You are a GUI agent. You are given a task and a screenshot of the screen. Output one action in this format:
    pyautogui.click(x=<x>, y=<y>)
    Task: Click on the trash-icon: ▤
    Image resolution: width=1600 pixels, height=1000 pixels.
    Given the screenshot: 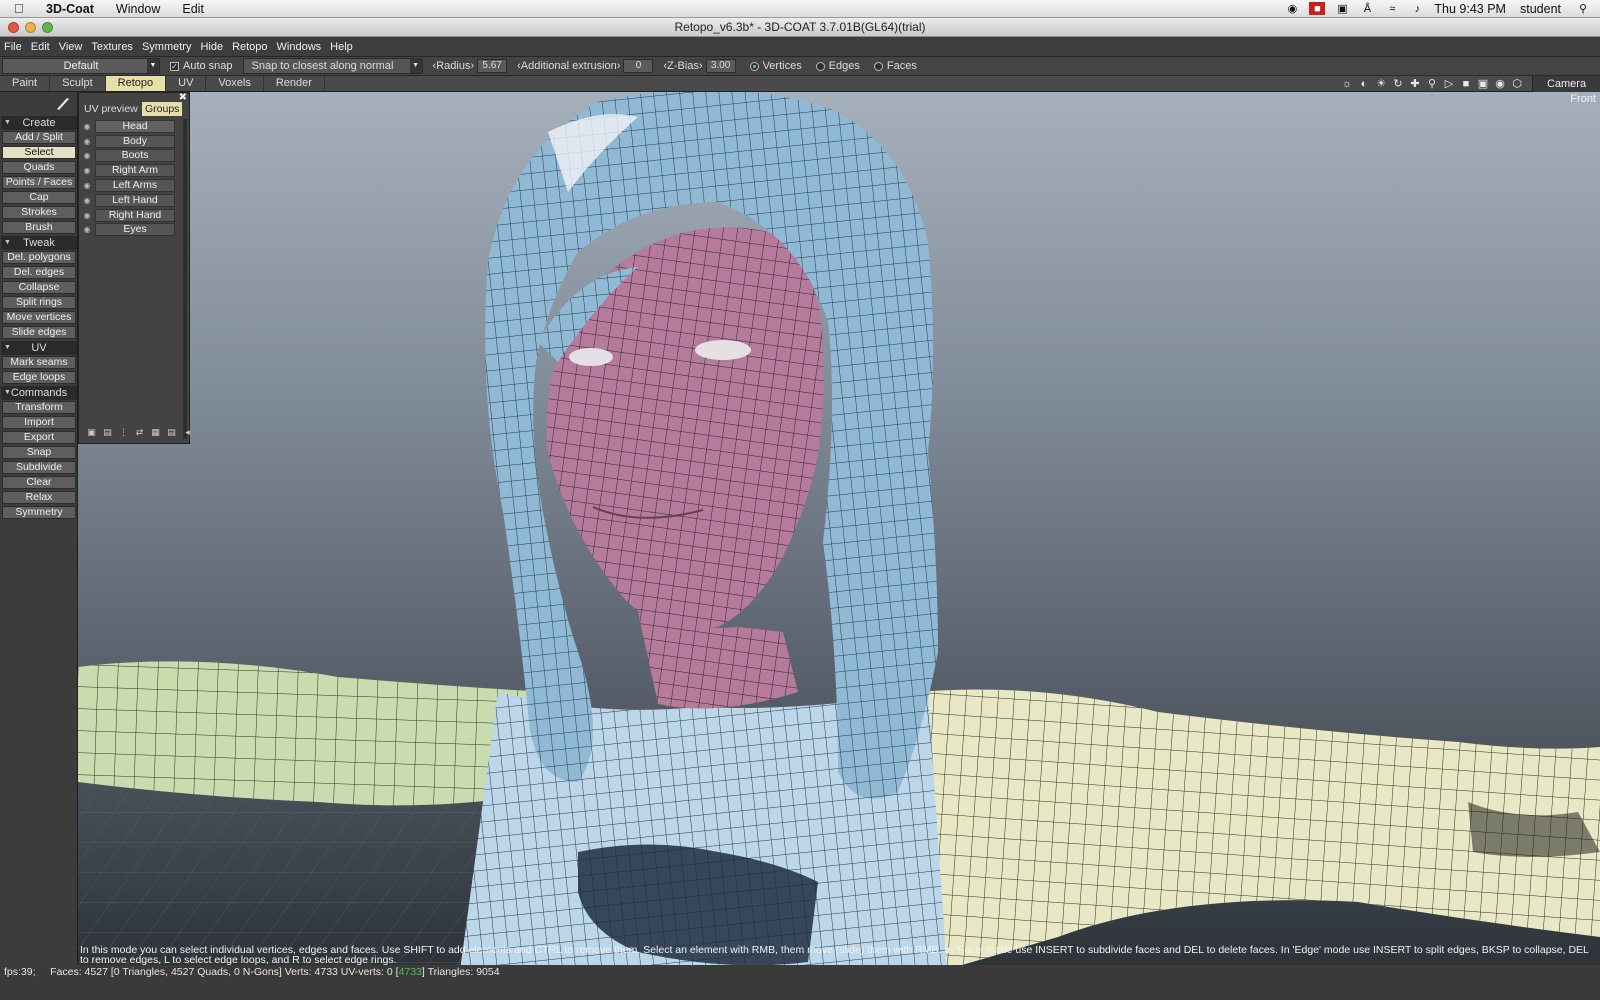 What is the action you would take?
    pyautogui.click(x=107, y=432)
    